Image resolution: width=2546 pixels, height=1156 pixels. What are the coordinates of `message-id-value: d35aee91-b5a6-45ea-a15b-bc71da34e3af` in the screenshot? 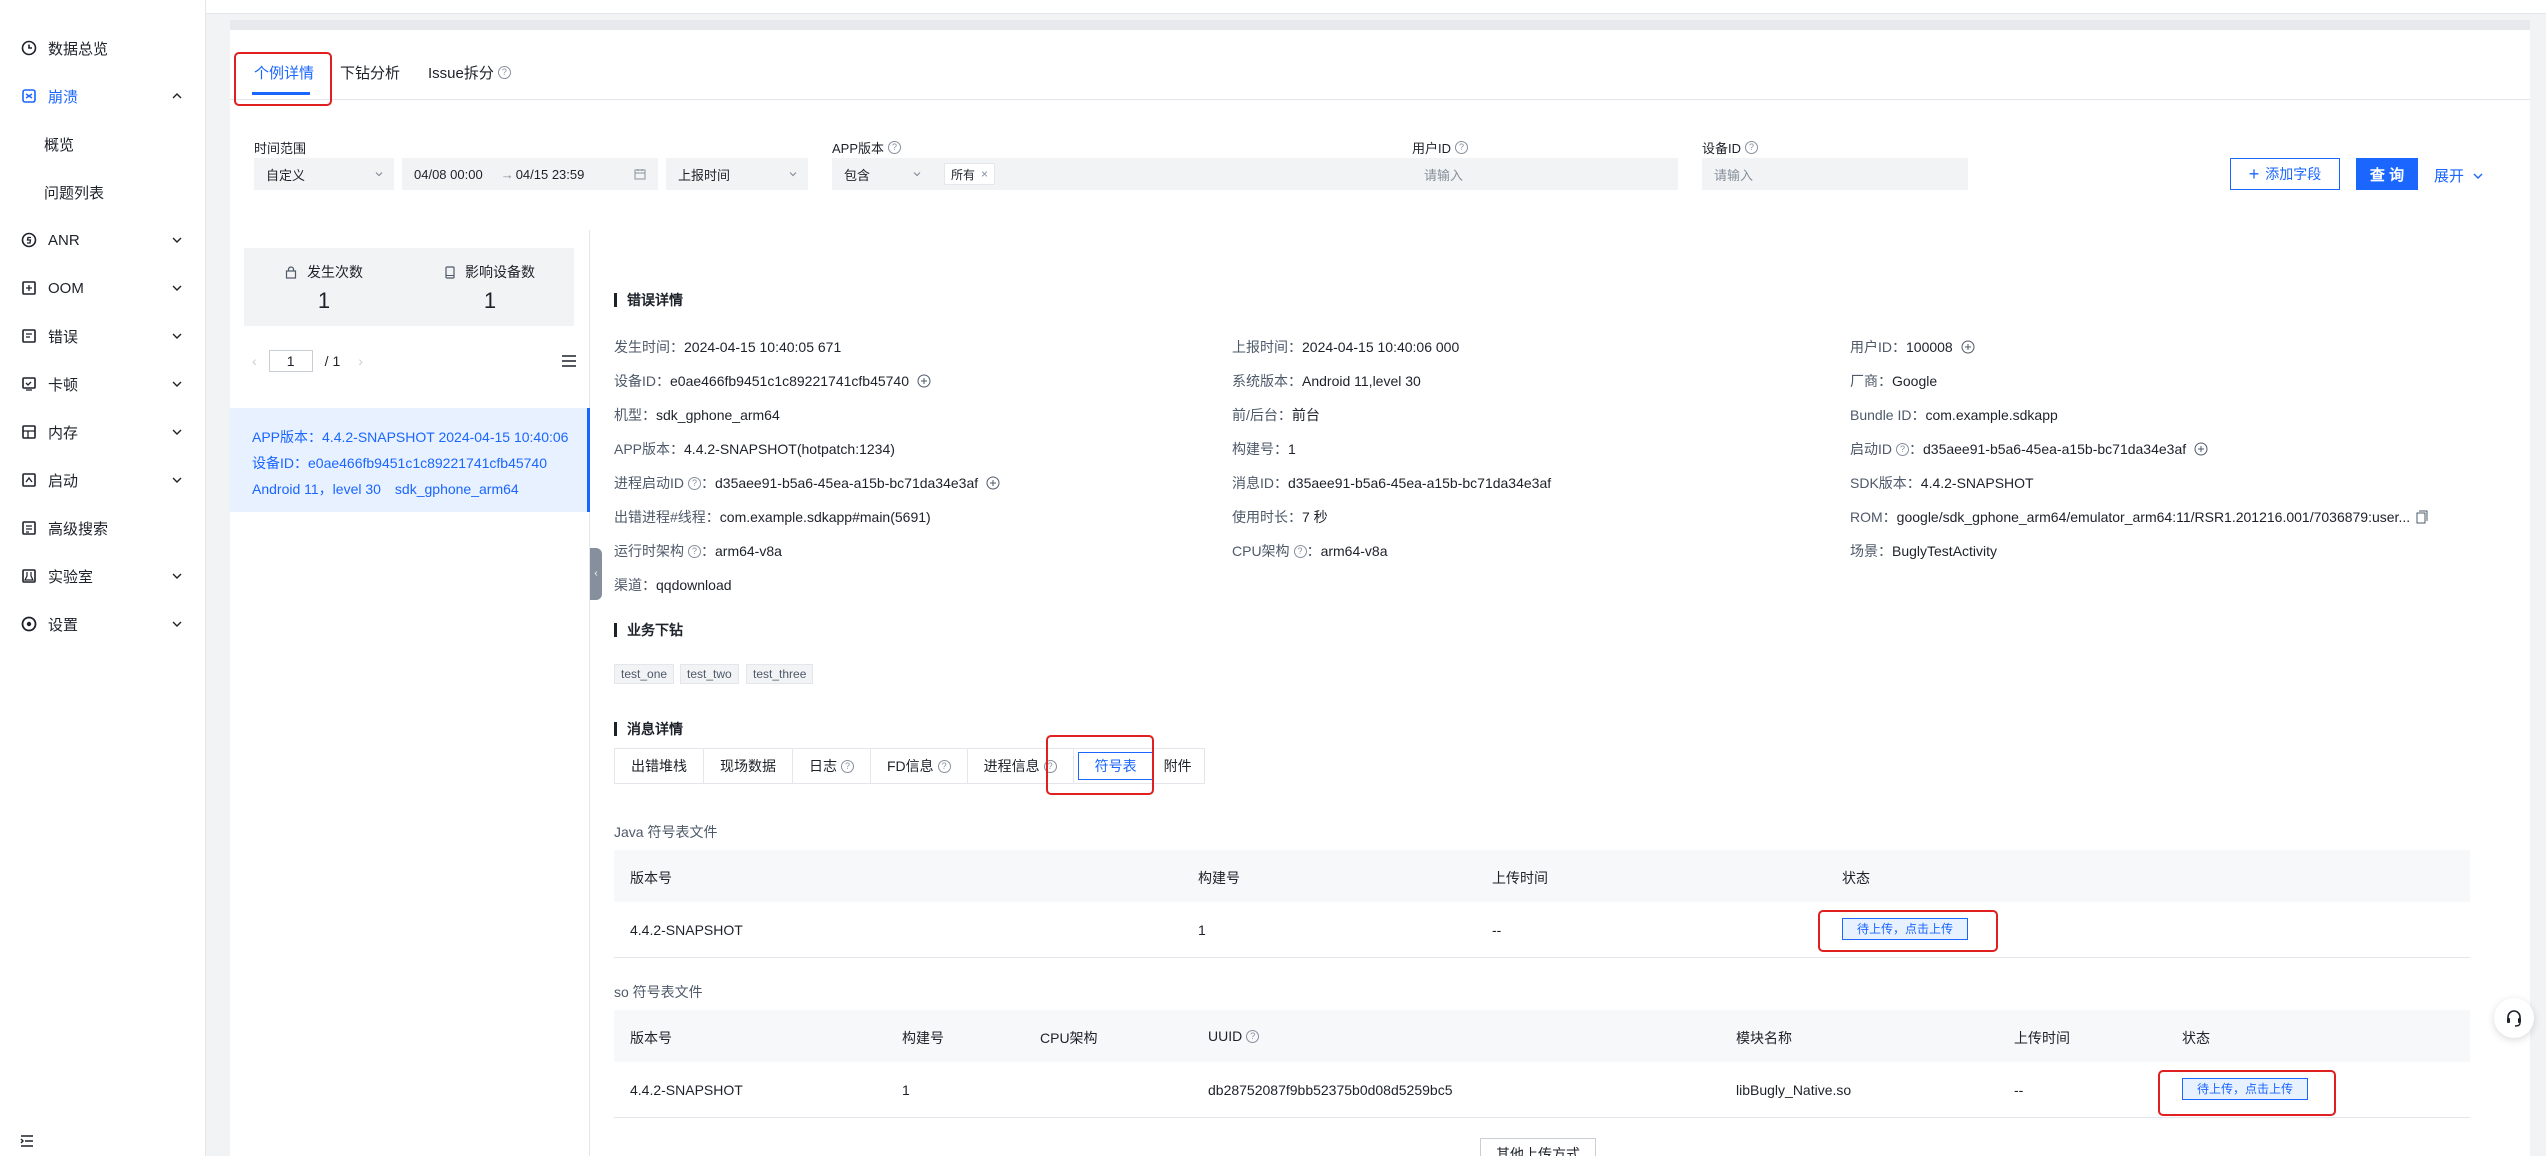 It's located at (1420, 483).